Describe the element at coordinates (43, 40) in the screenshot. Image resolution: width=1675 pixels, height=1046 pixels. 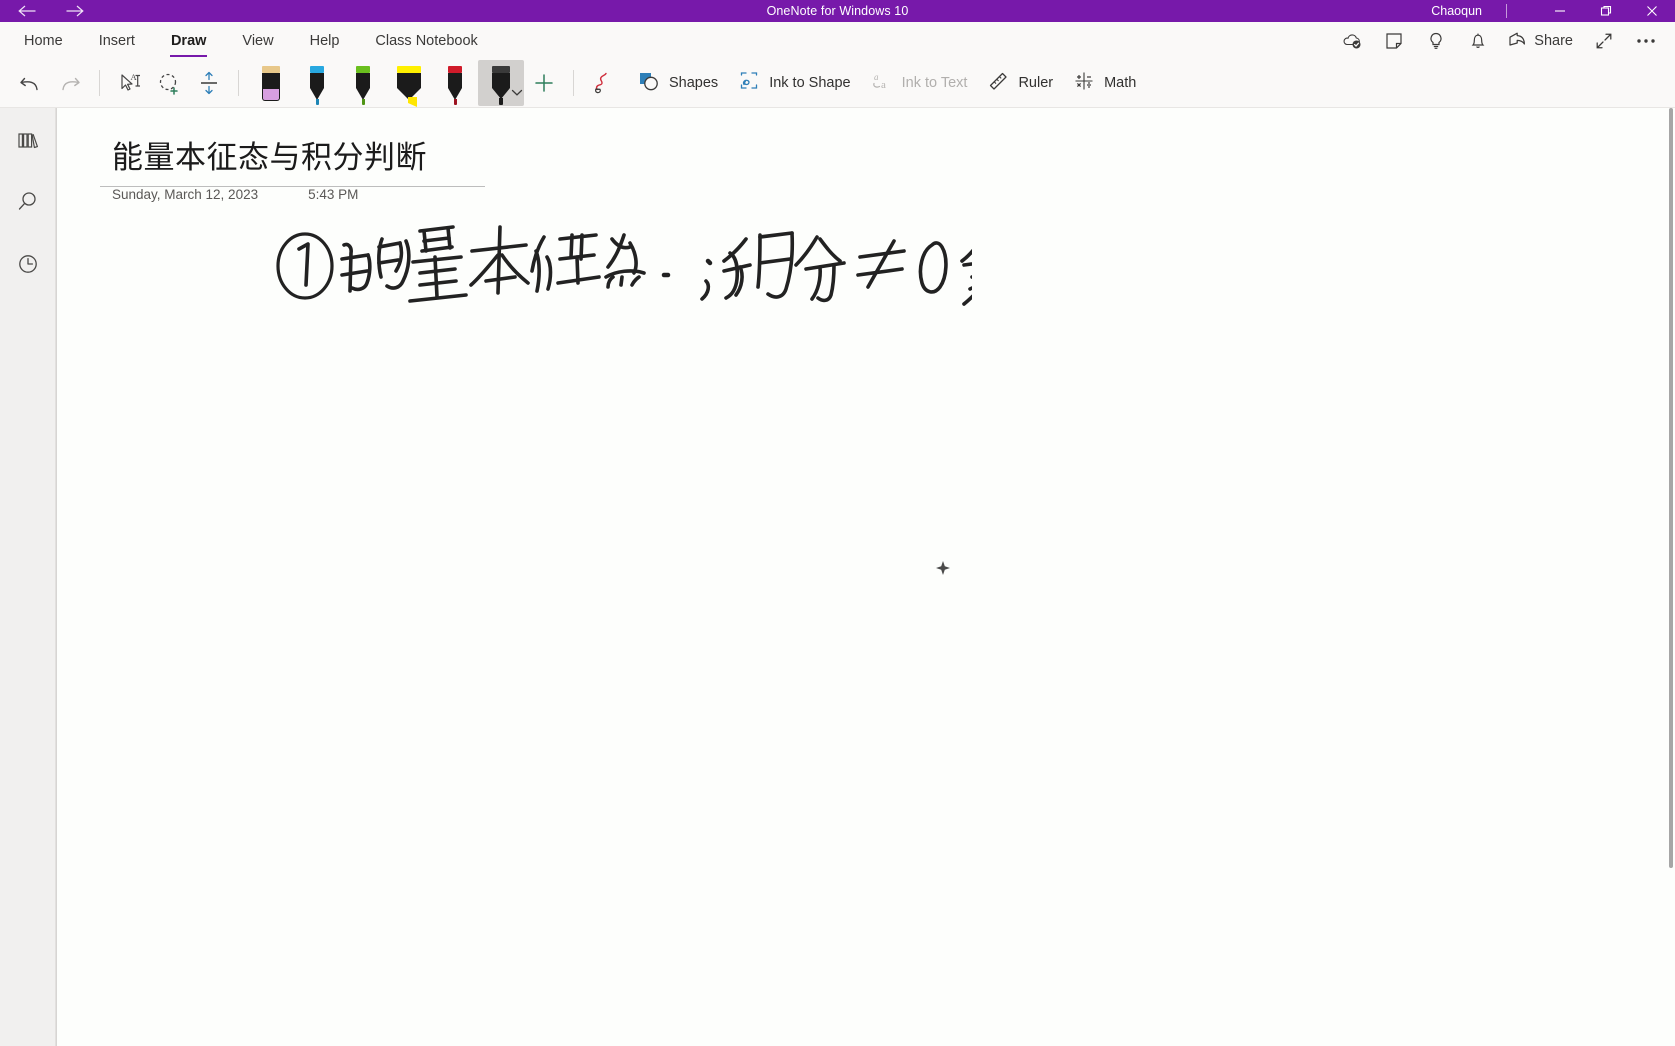
I see `tab-home: Home` at that location.